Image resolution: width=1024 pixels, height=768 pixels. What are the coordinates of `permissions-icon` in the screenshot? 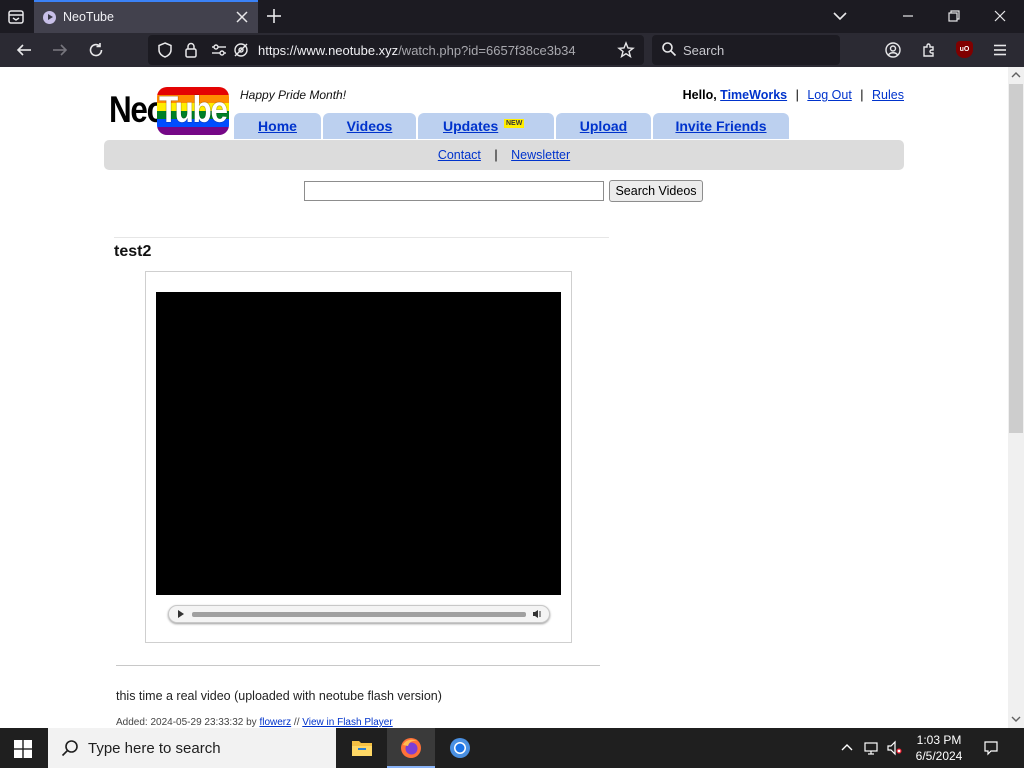 It's located at (219, 50).